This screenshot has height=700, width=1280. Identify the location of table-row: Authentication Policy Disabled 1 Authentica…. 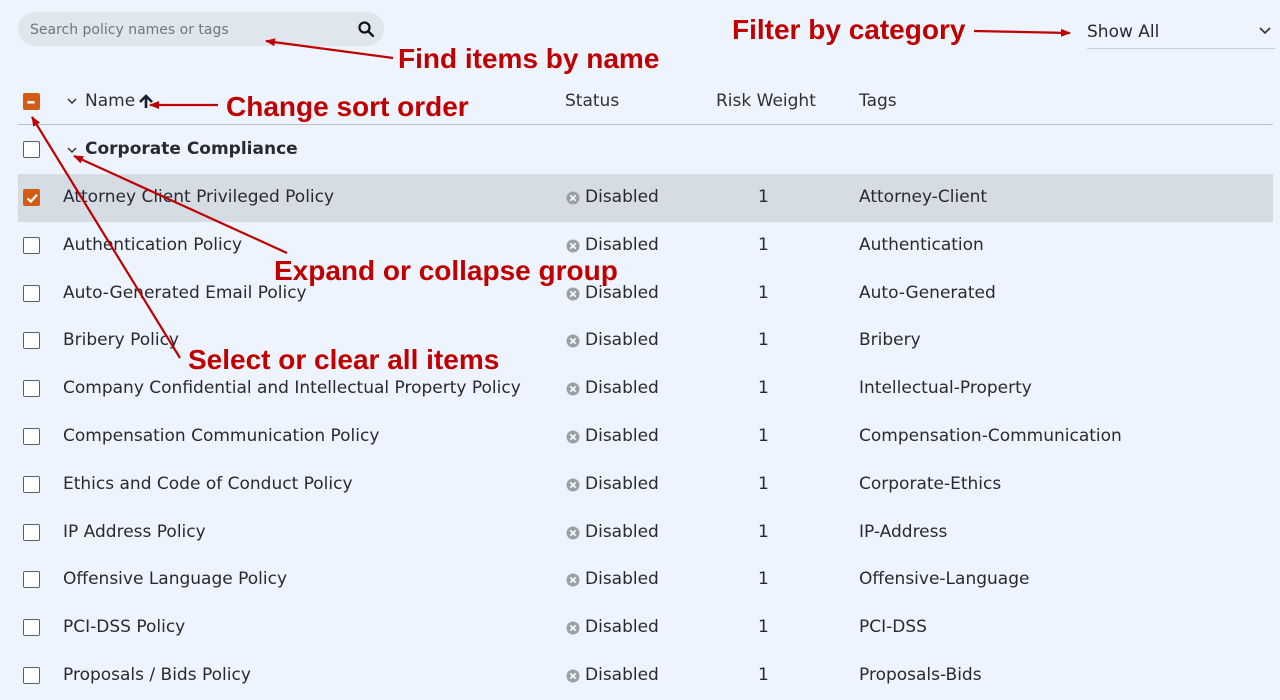
(645, 246).